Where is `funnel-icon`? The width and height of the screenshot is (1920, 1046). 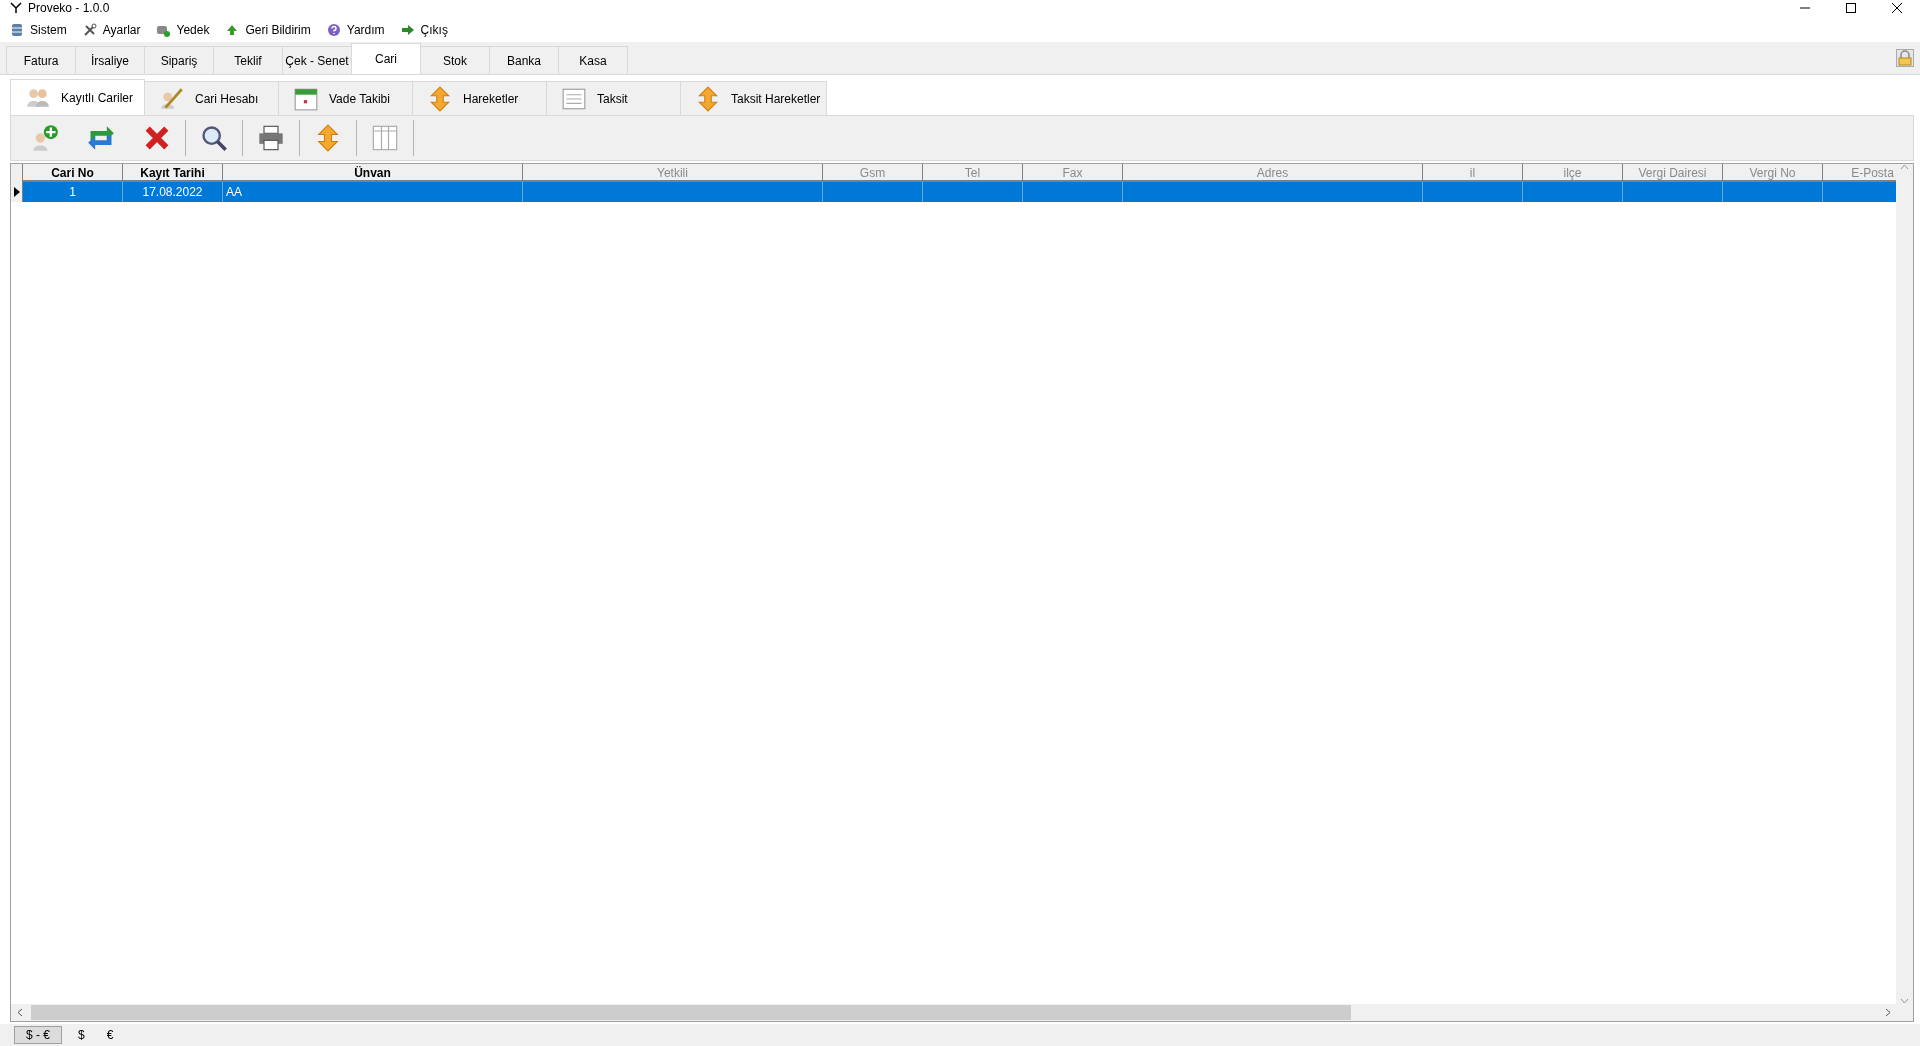
funnel-icon is located at coordinates (16, 8).